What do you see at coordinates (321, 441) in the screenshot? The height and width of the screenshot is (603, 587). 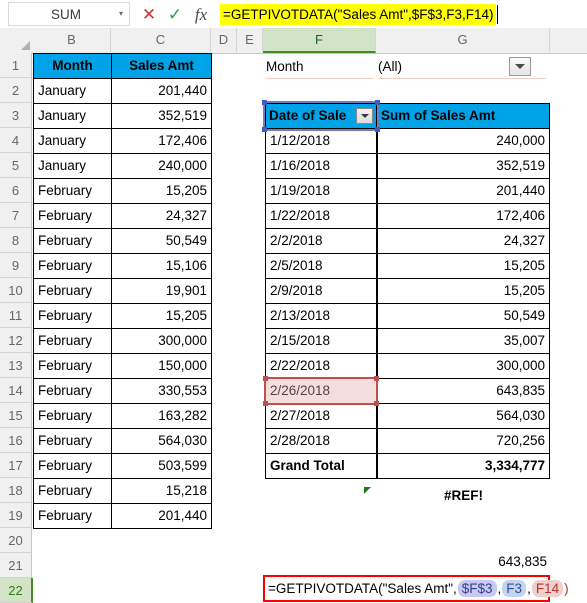 I see `pivot-cell-date: 2/28/2018` at bounding box center [321, 441].